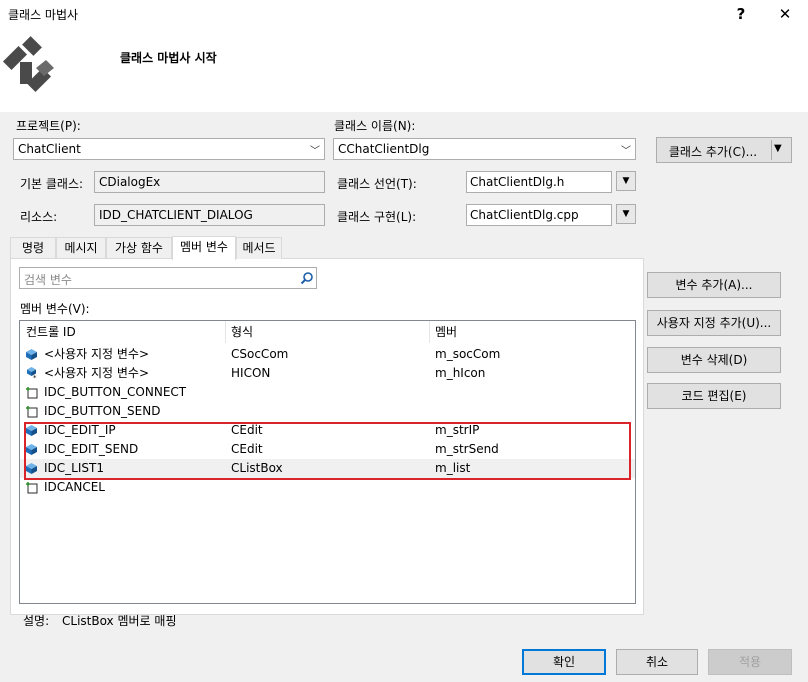 This screenshot has width=808, height=682. Describe the element at coordinates (130, 182) in the screenshot. I see `base-class-value: CDialogEx` at that location.